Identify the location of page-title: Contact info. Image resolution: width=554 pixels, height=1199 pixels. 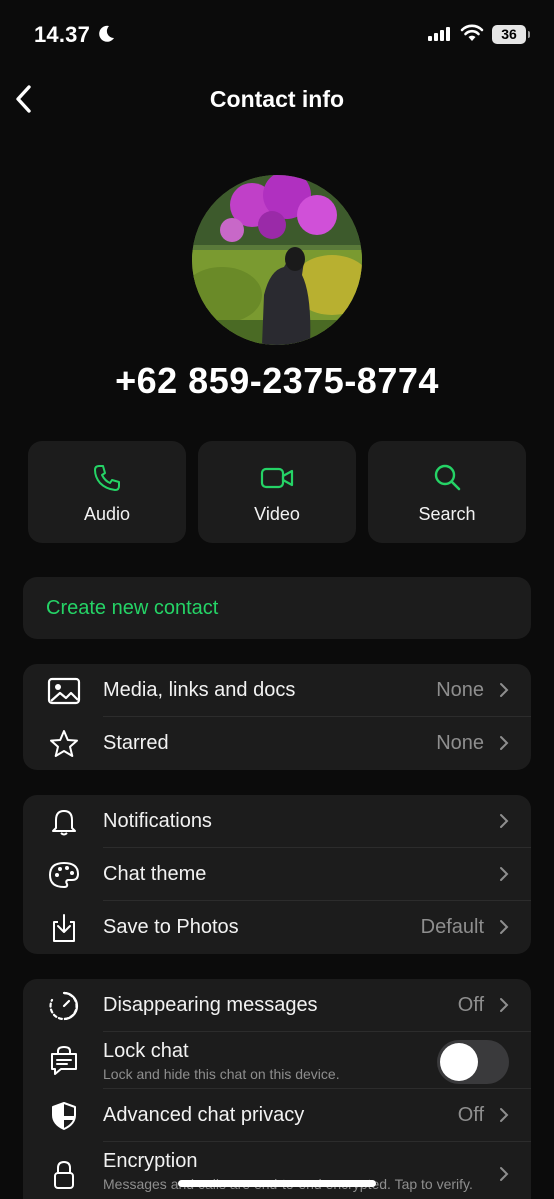
(277, 99).